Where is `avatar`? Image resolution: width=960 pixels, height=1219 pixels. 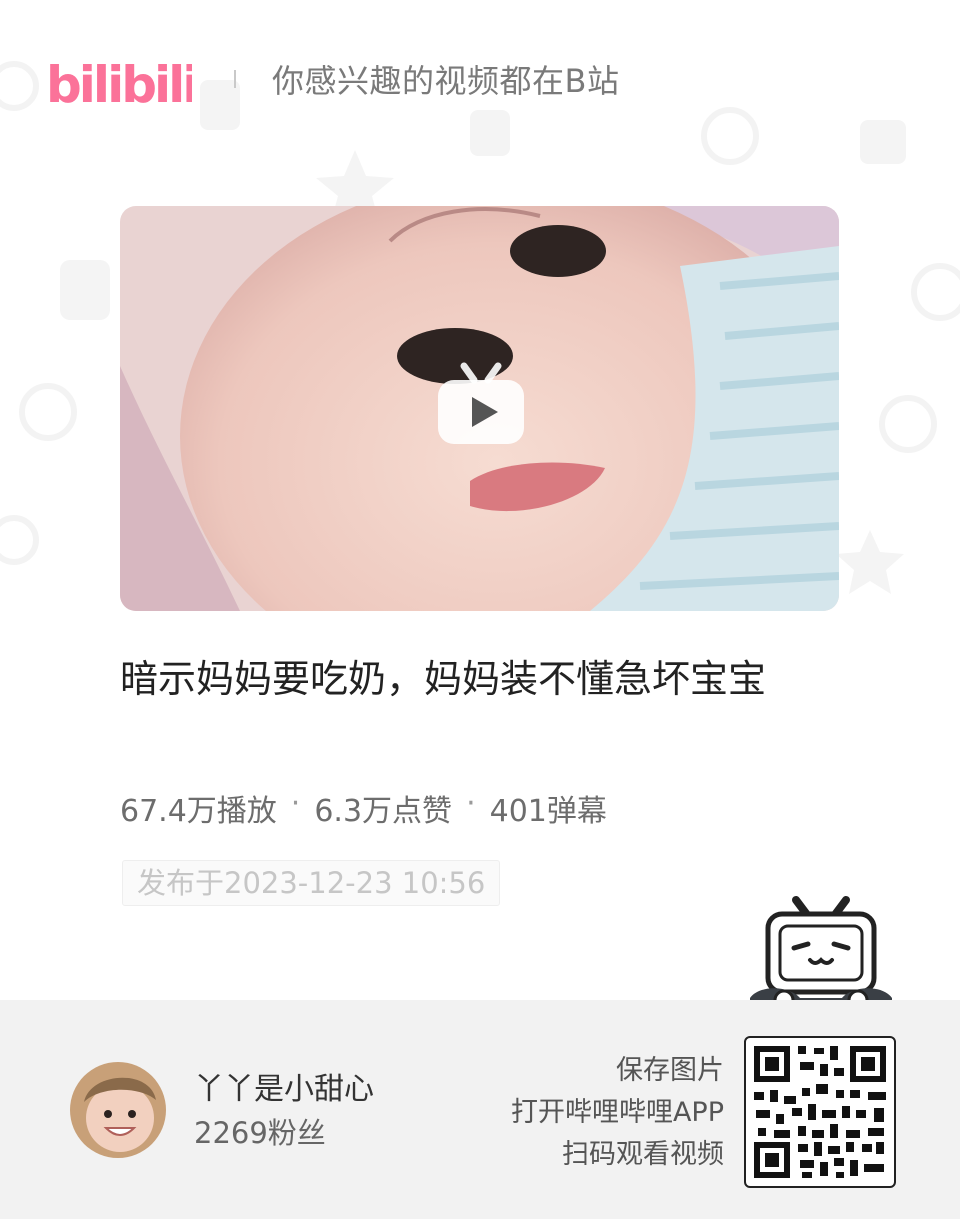
avatar is located at coordinates (118, 1110).